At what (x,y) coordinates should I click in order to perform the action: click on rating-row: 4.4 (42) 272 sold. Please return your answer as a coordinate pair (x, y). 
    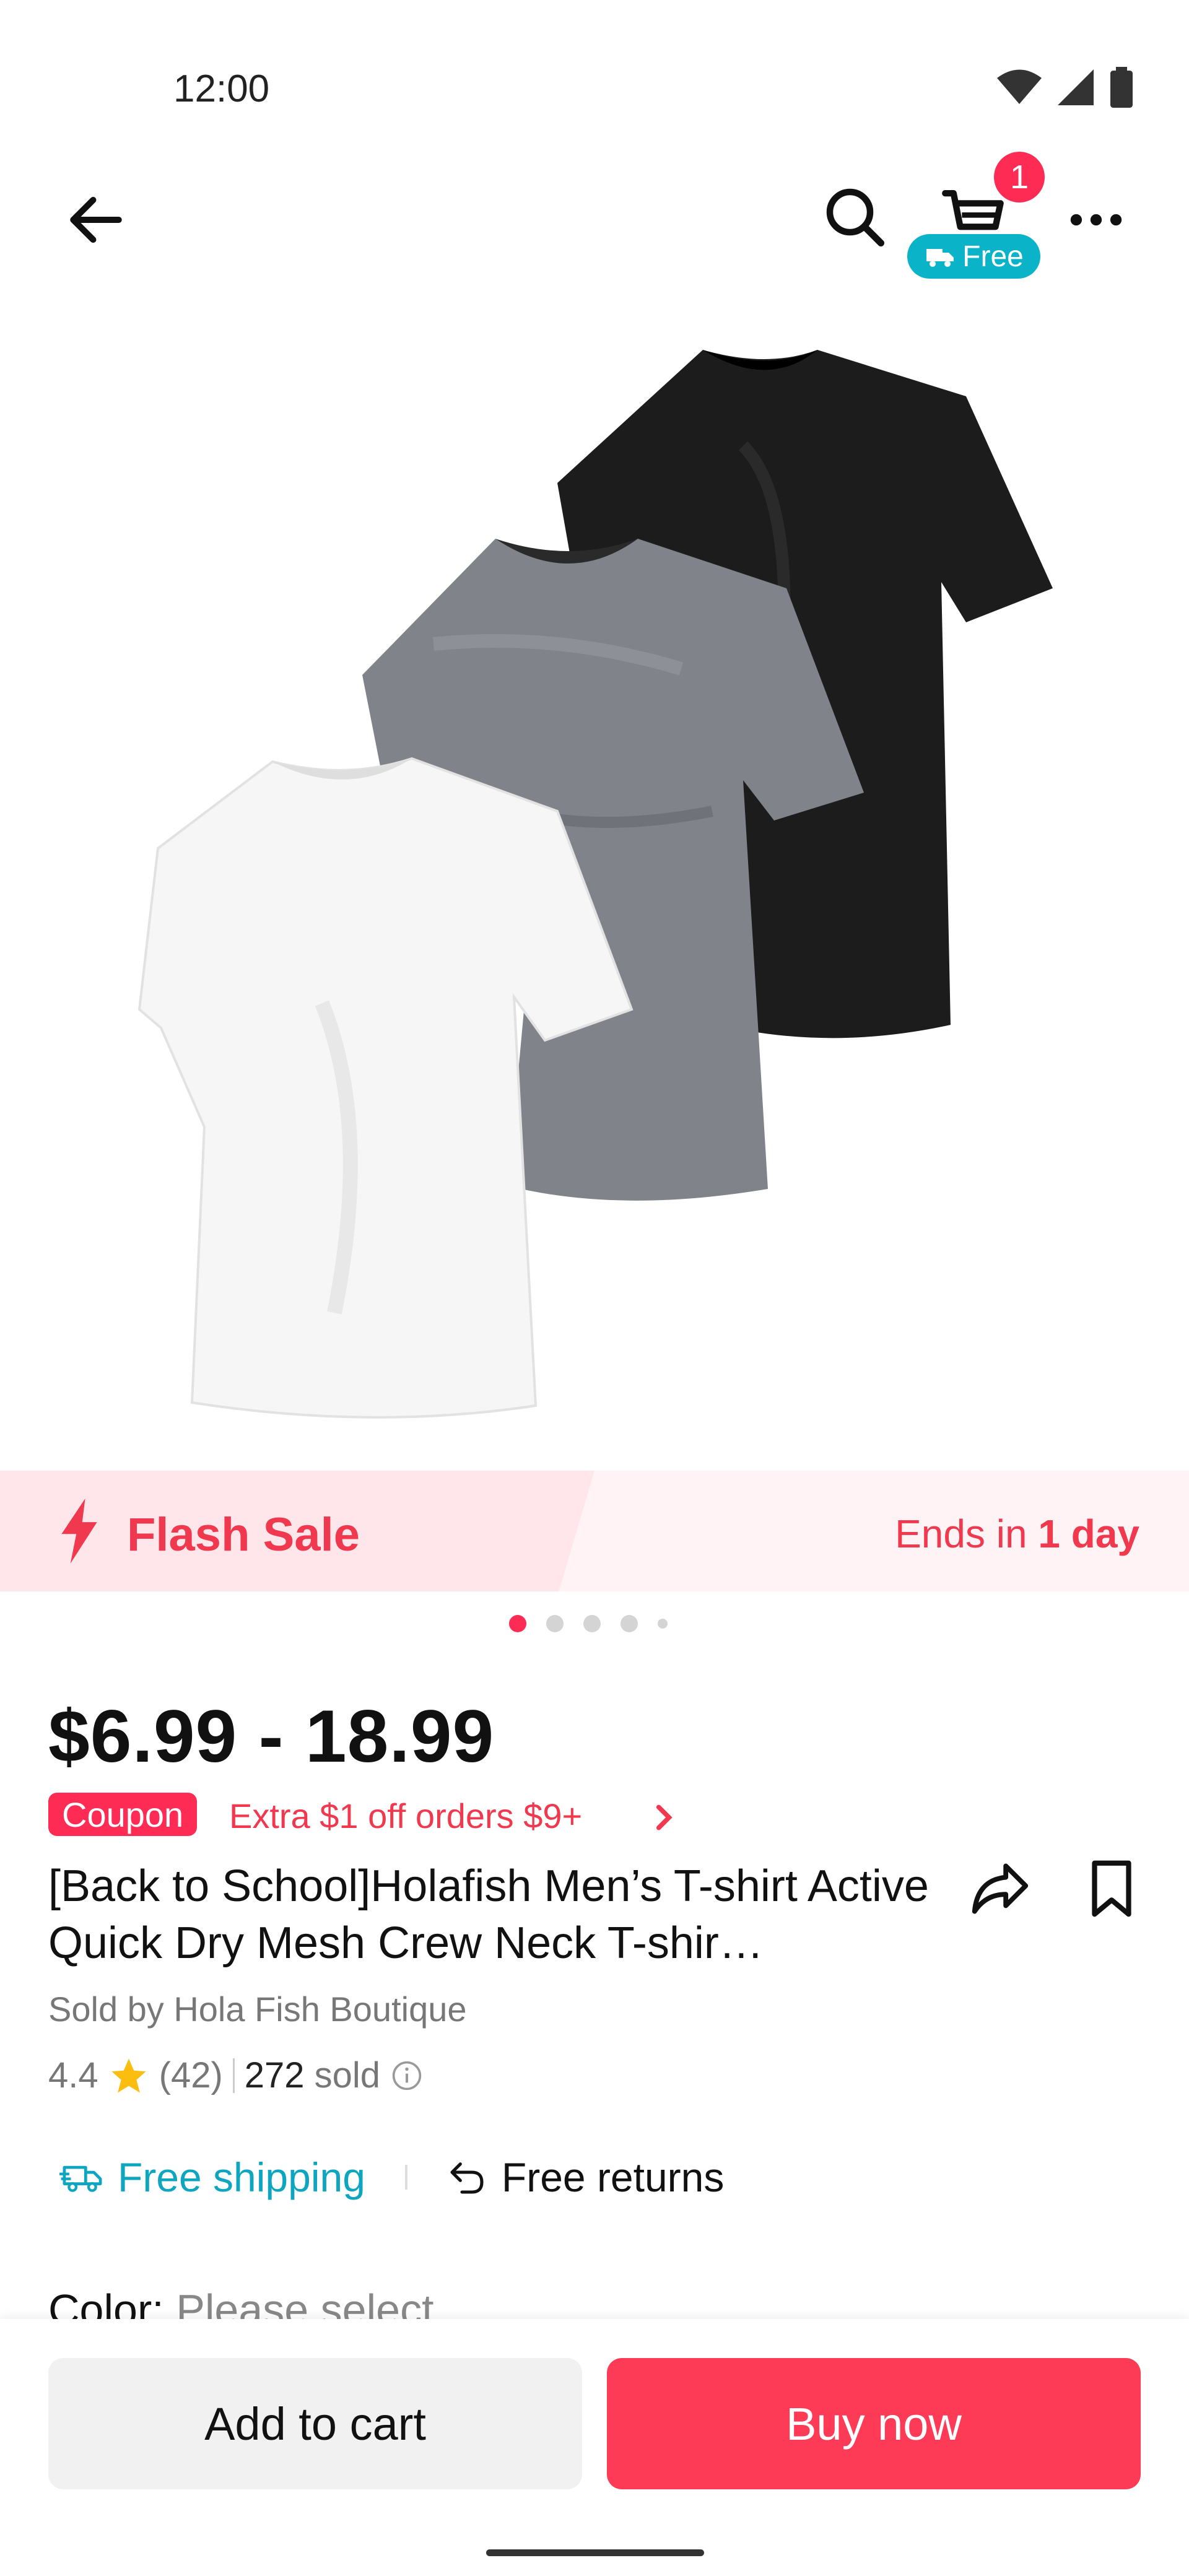
    Looking at the image, I should click on (236, 2075).